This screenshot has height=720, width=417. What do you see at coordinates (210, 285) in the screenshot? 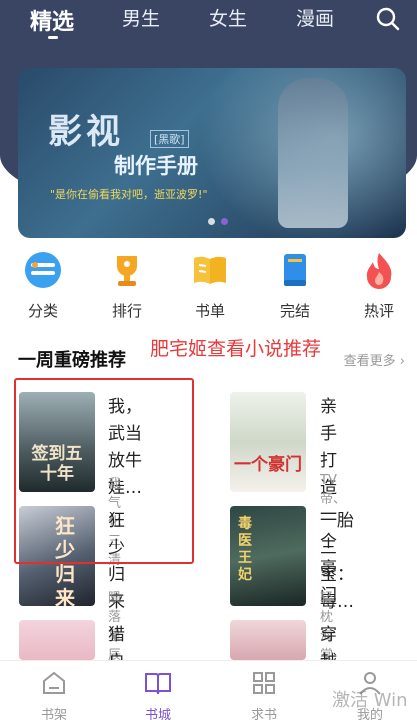
I see `category-booklist: 书单` at bounding box center [210, 285].